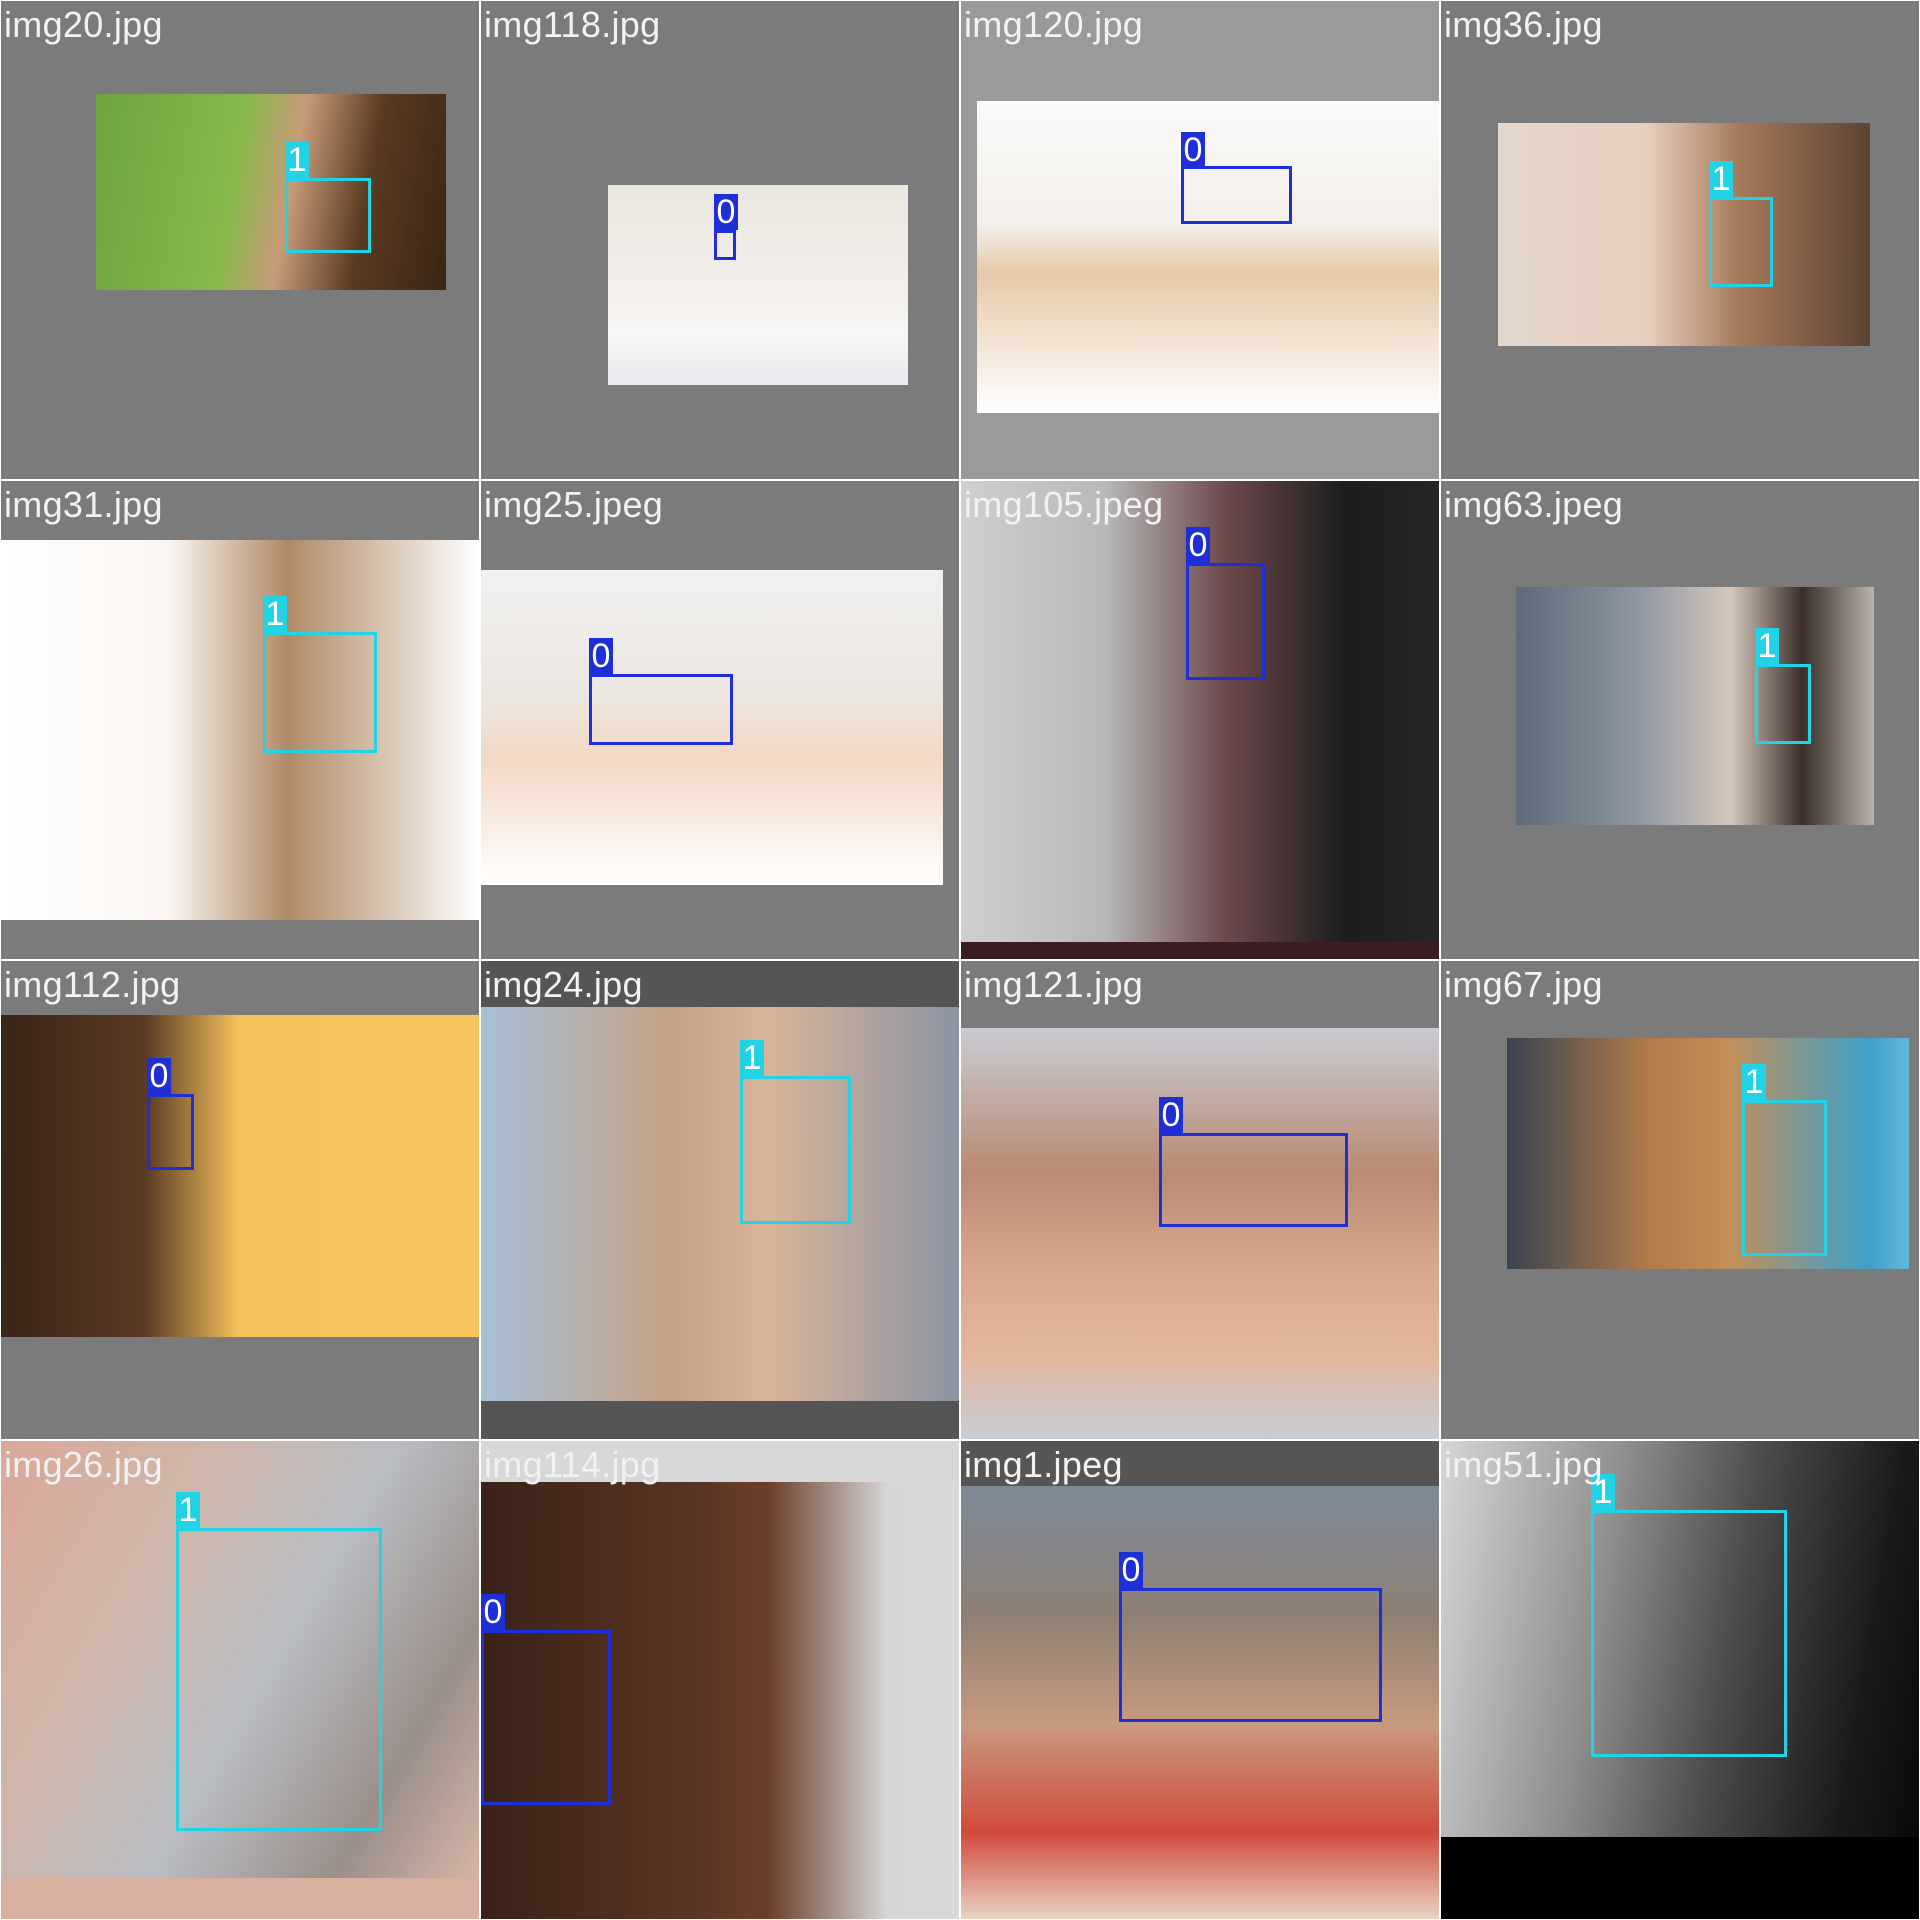  I want to click on tile: 1 img63.jpeg, so click(1680, 720).